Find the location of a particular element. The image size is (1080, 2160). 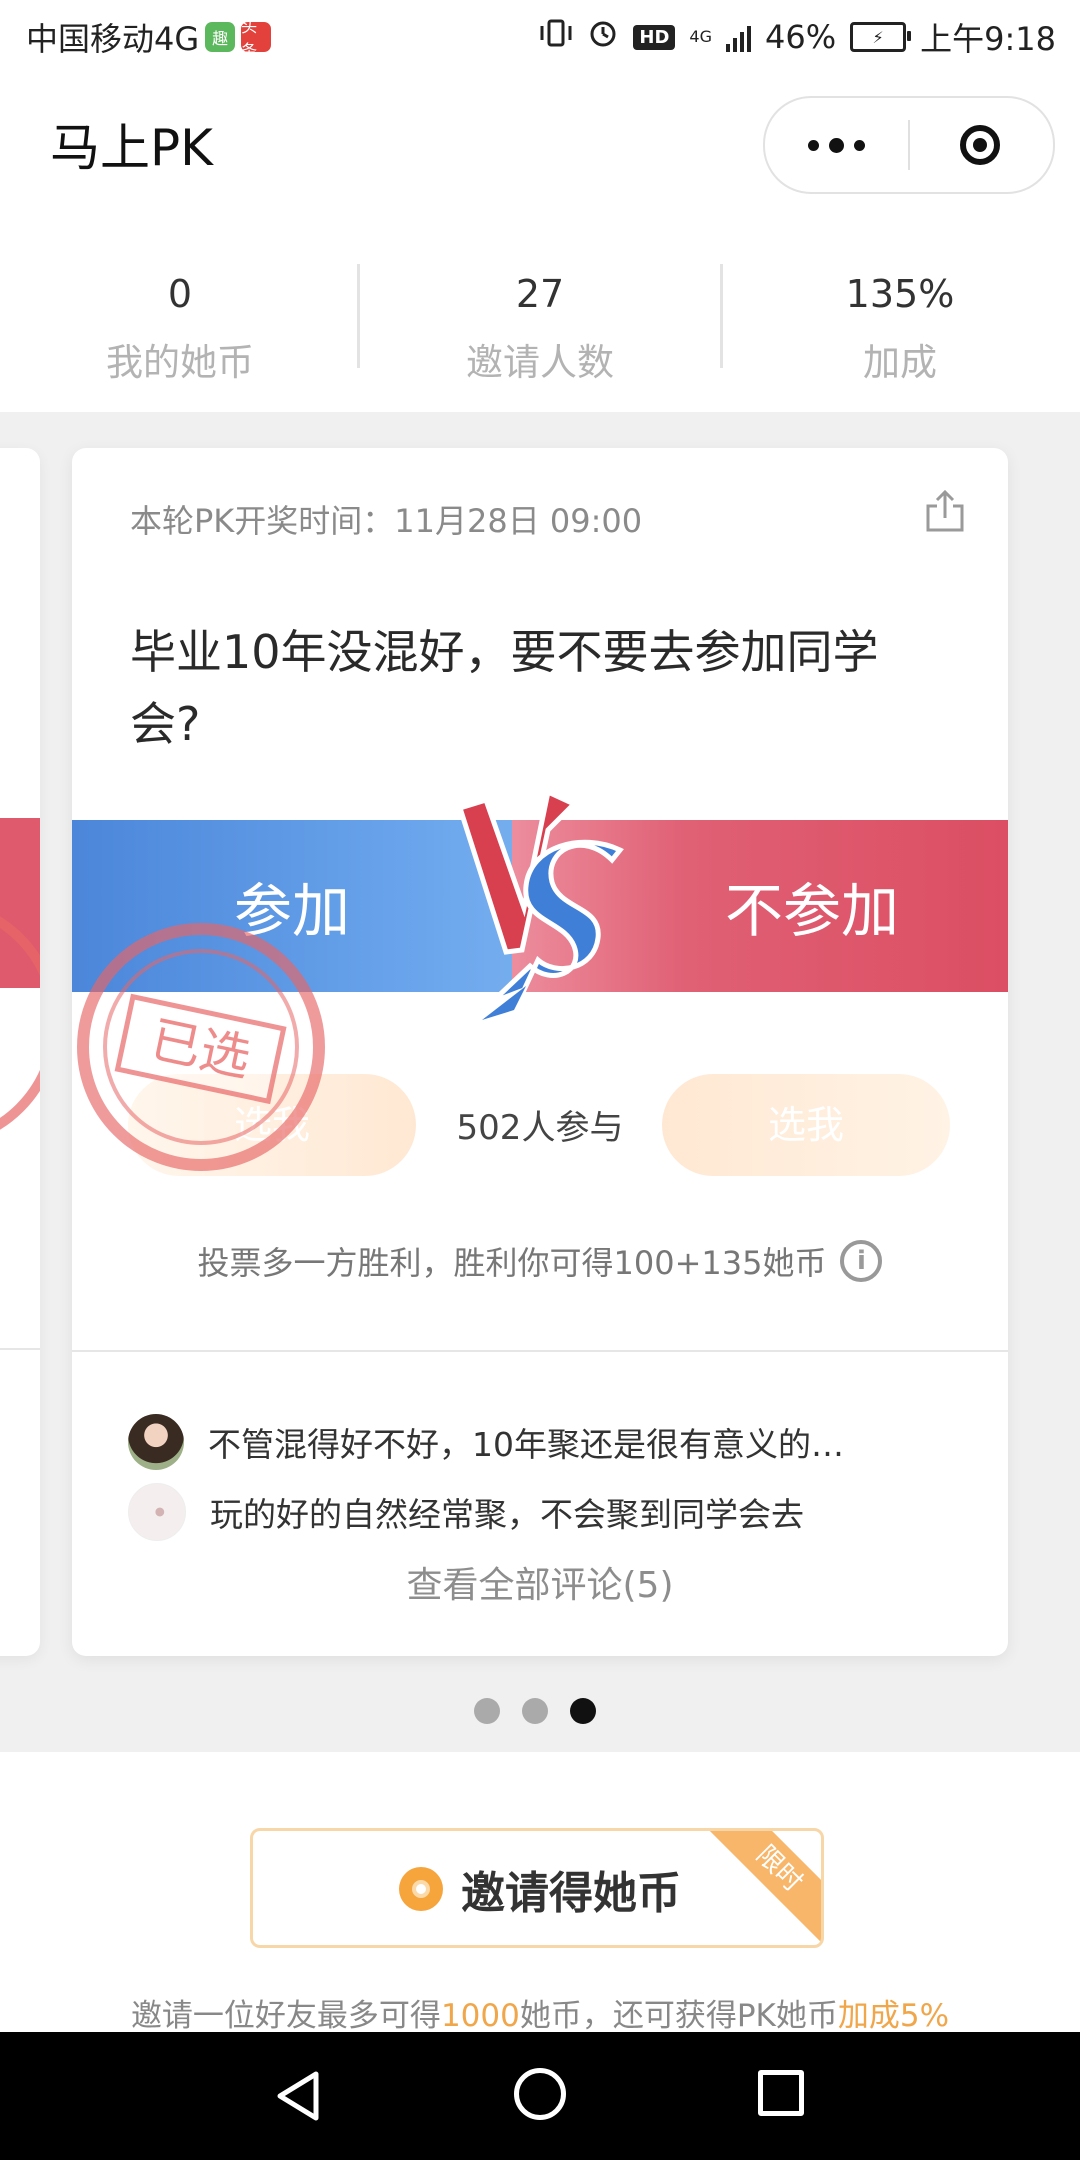

stat-label: 我的她币 is located at coordinates (180, 362).